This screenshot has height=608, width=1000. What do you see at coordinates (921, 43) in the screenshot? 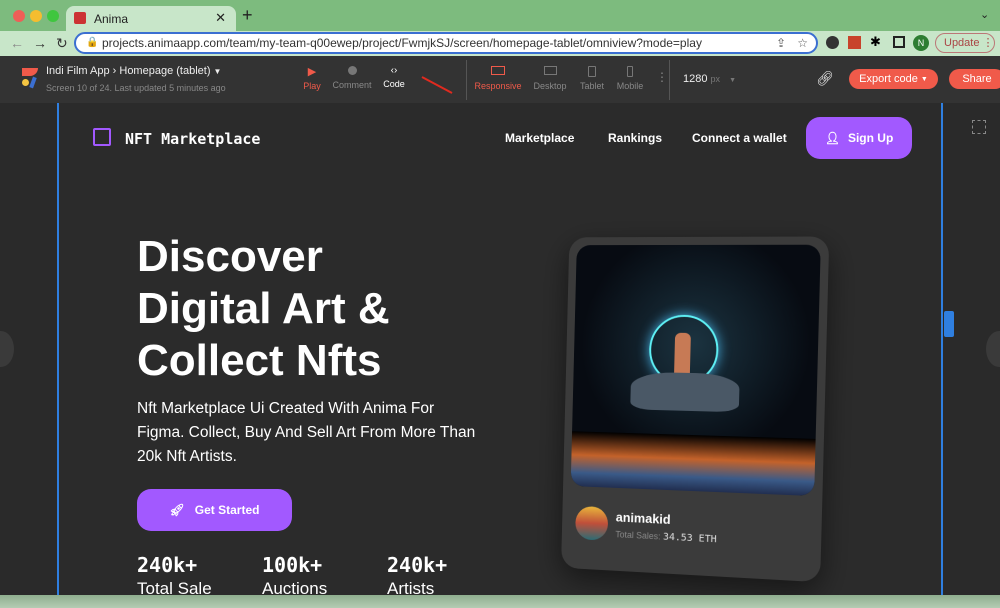
I see `profile-avatar: N` at bounding box center [921, 43].